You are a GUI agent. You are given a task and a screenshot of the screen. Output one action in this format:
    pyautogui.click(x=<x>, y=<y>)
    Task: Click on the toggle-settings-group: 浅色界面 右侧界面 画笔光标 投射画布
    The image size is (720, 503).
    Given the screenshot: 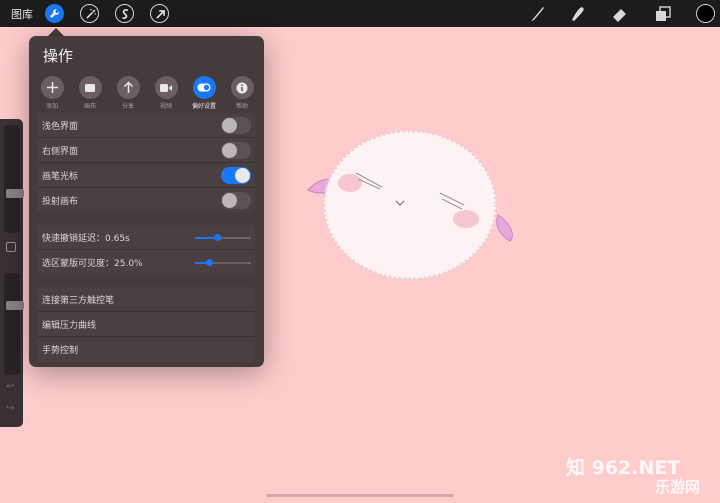 What is the action you would take?
    pyautogui.click(x=146, y=163)
    